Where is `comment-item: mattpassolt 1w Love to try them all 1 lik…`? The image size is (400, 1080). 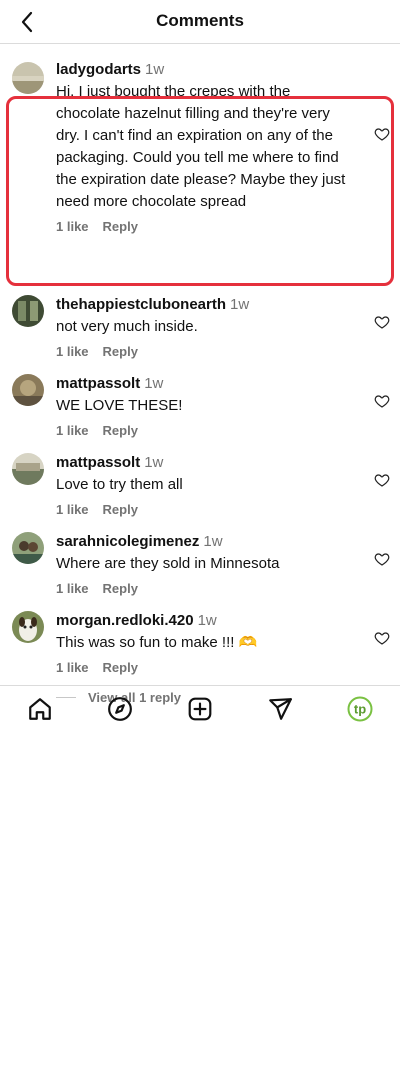
comment-item: mattpassolt 1w Love to try them all 1 lik… is located at coordinates (200, 486).